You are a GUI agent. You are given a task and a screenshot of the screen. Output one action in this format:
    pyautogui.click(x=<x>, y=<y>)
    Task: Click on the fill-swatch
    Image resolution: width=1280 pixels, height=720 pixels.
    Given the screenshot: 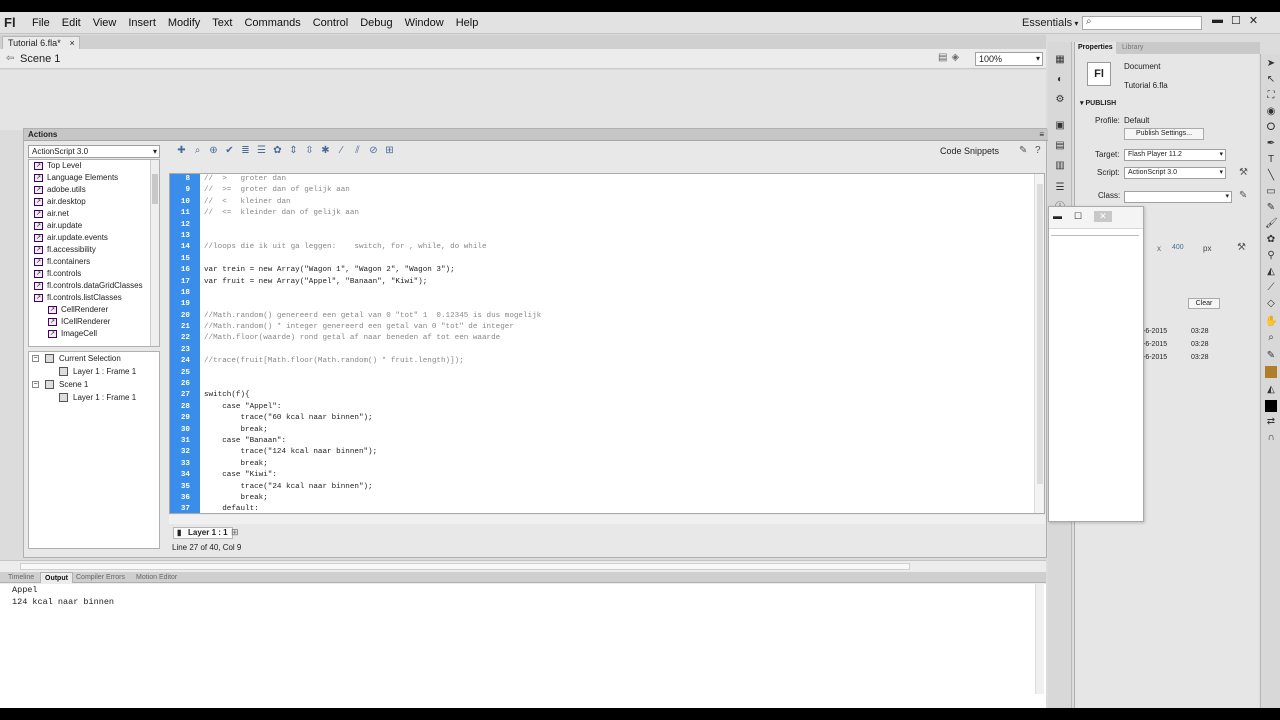 What is the action you would take?
    pyautogui.click(x=1271, y=406)
    